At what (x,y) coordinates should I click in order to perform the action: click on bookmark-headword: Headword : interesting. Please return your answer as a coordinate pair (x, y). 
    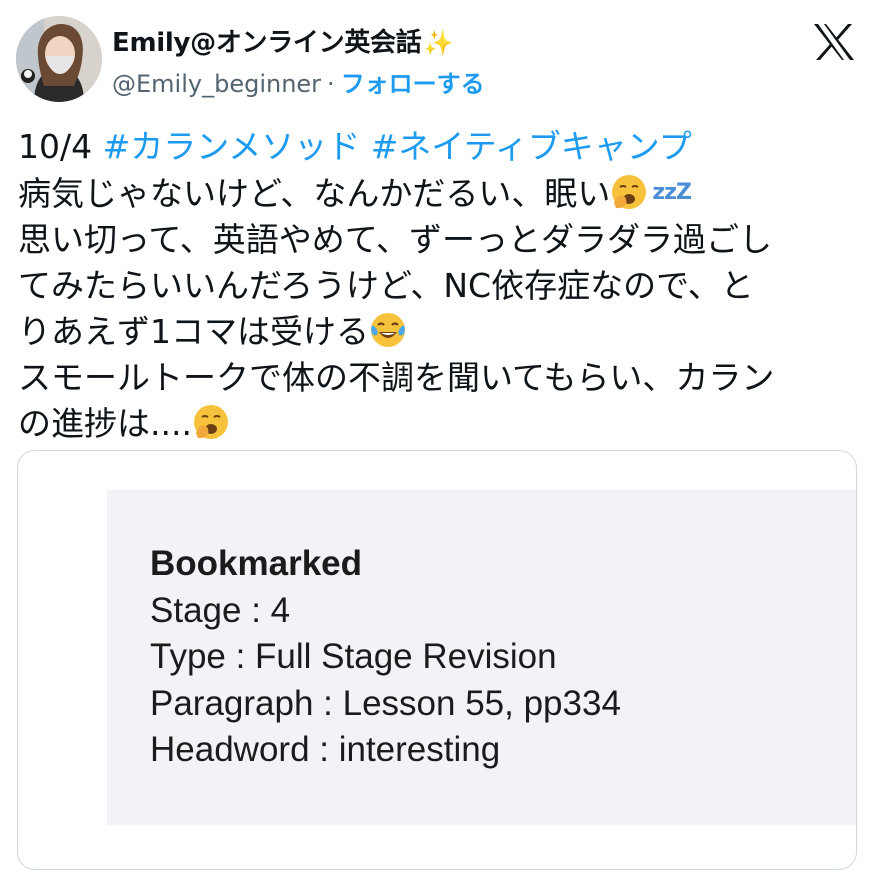
    Looking at the image, I should click on (325, 749).